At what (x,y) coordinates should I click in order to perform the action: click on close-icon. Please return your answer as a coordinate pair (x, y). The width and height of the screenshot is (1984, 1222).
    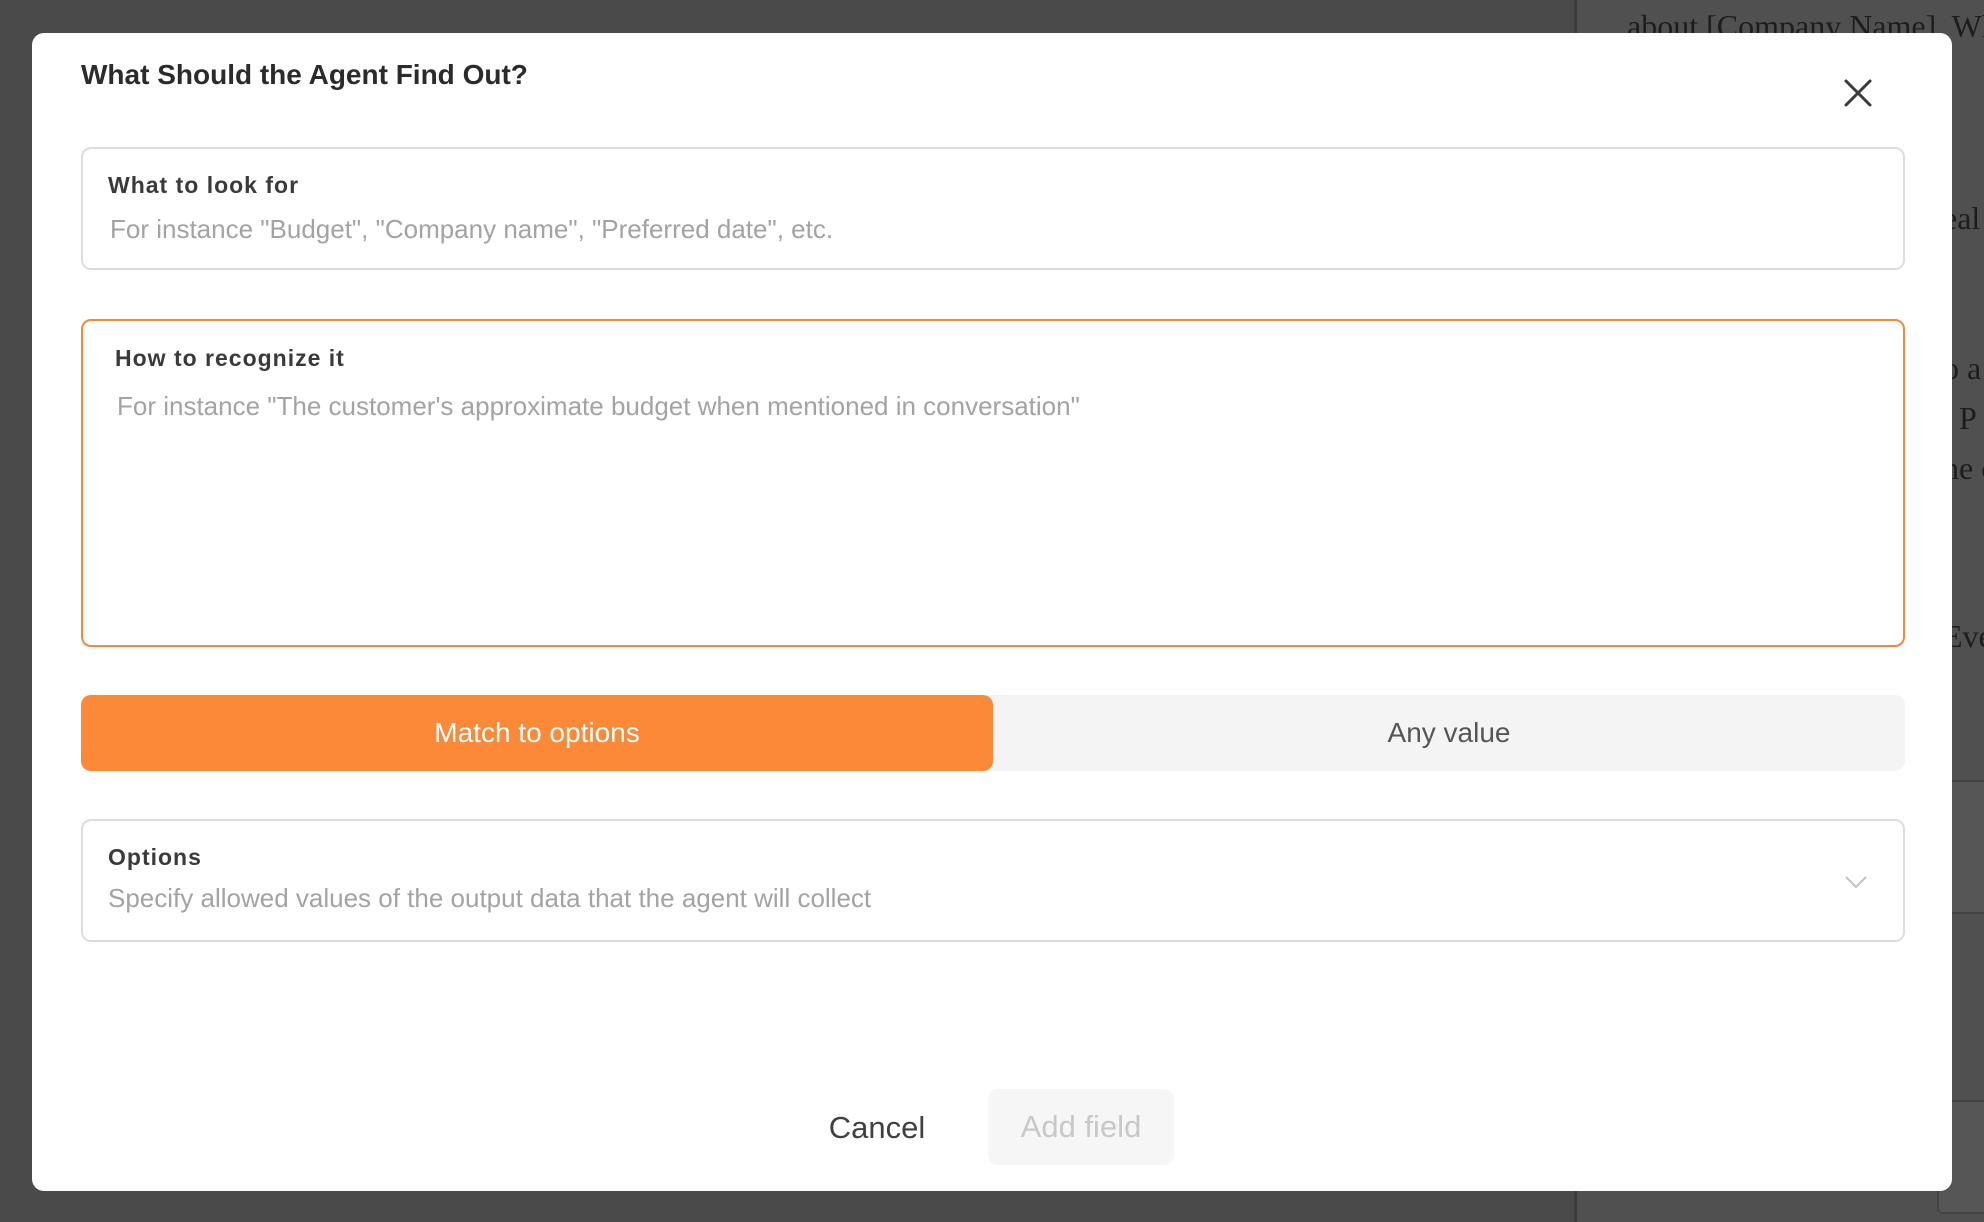
    Looking at the image, I should click on (1858, 93).